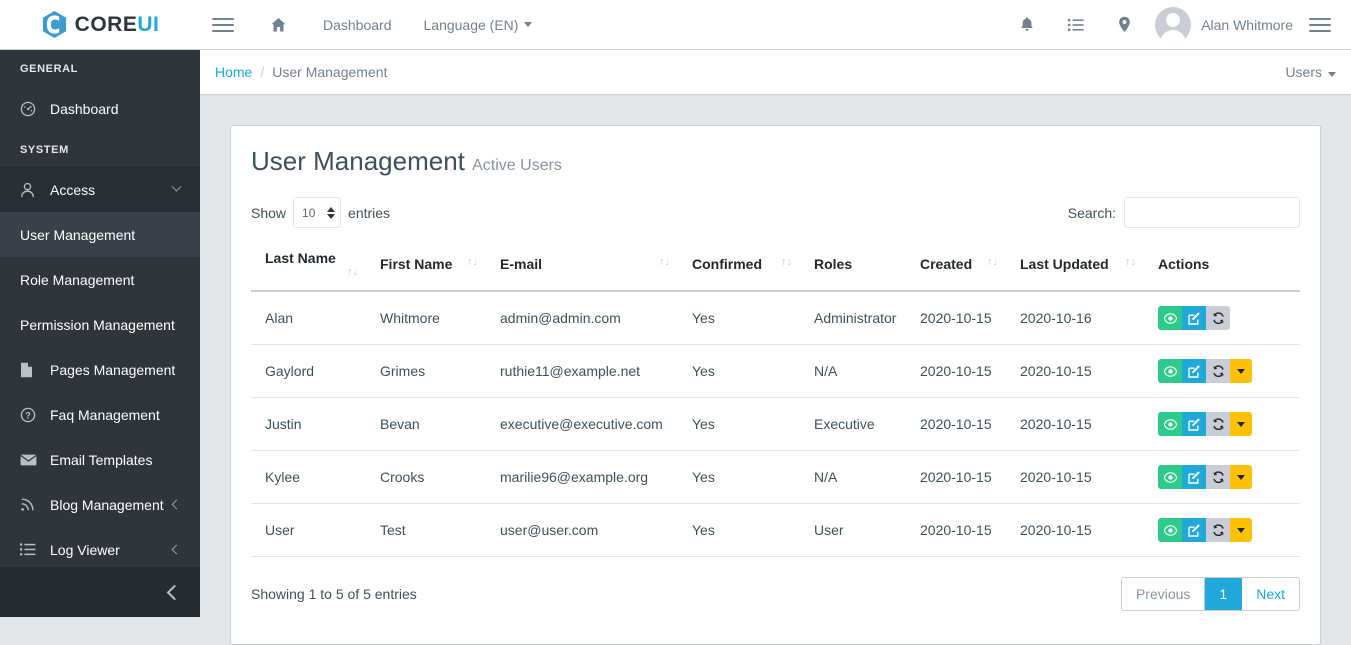 Image resolution: width=1351 pixels, height=645 pixels. Describe the element at coordinates (1303, 72) in the screenshot. I see `breadcrumb-users-label: Users` at that location.